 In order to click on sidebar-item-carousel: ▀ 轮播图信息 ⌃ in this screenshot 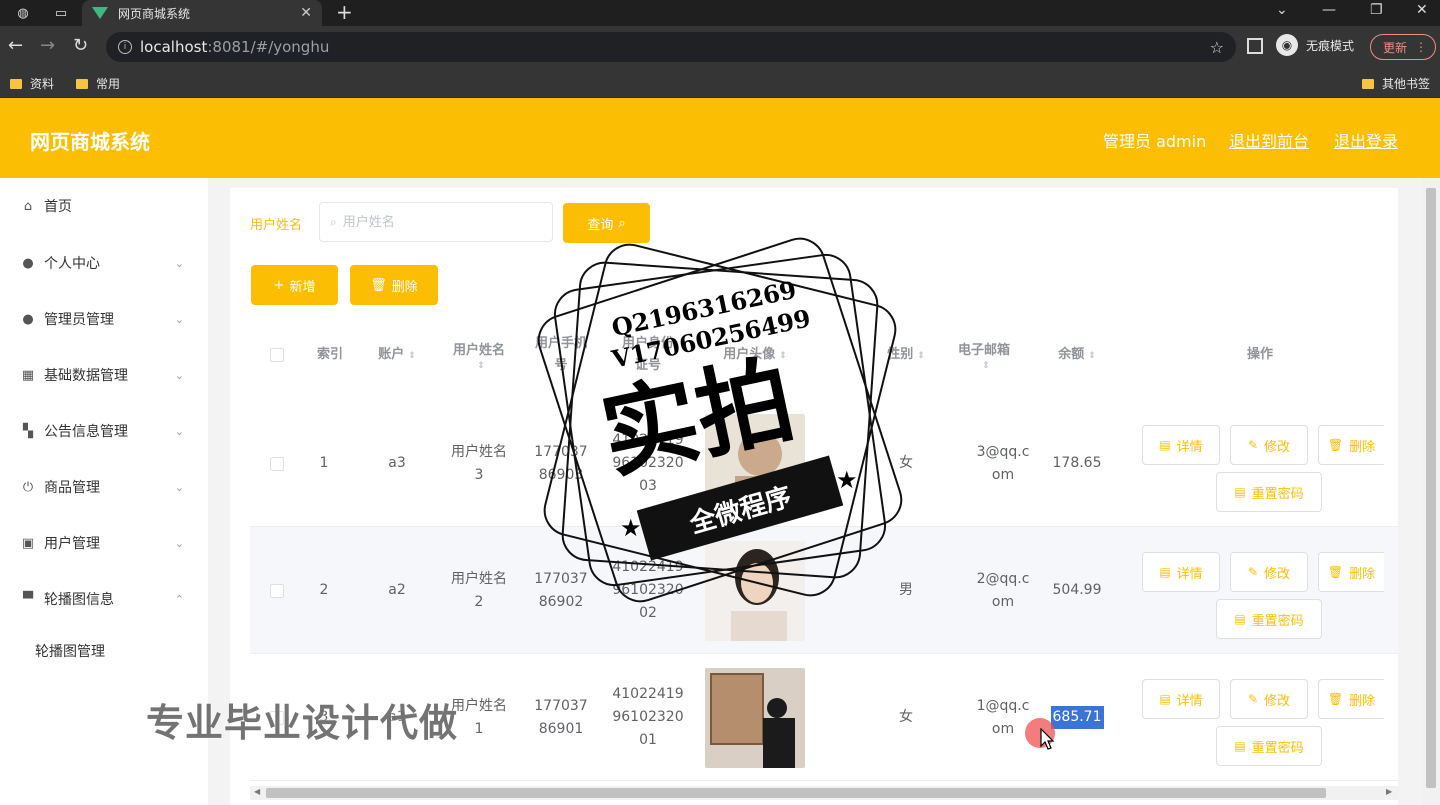, I will do `click(104, 599)`.